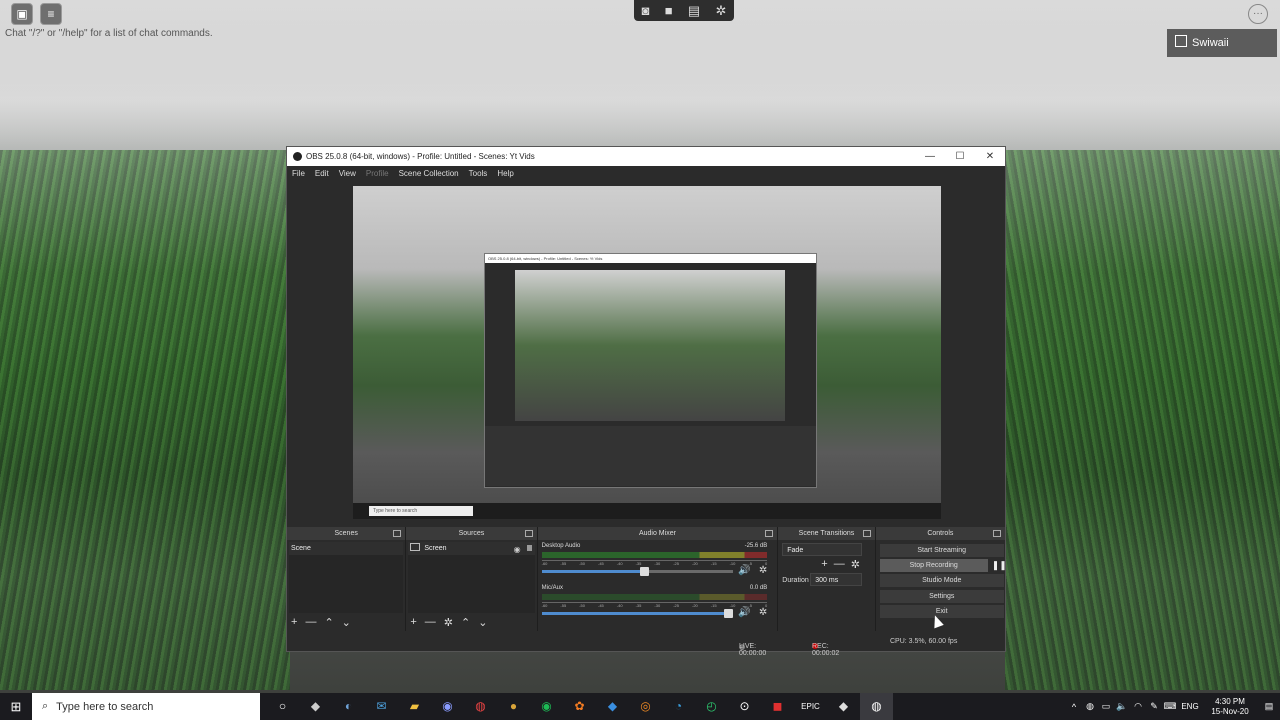 This screenshot has height=720, width=1280. What do you see at coordinates (753, 650) in the screenshot?
I see `live-time: LIVE: 00:00:00` at bounding box center [753, 650].